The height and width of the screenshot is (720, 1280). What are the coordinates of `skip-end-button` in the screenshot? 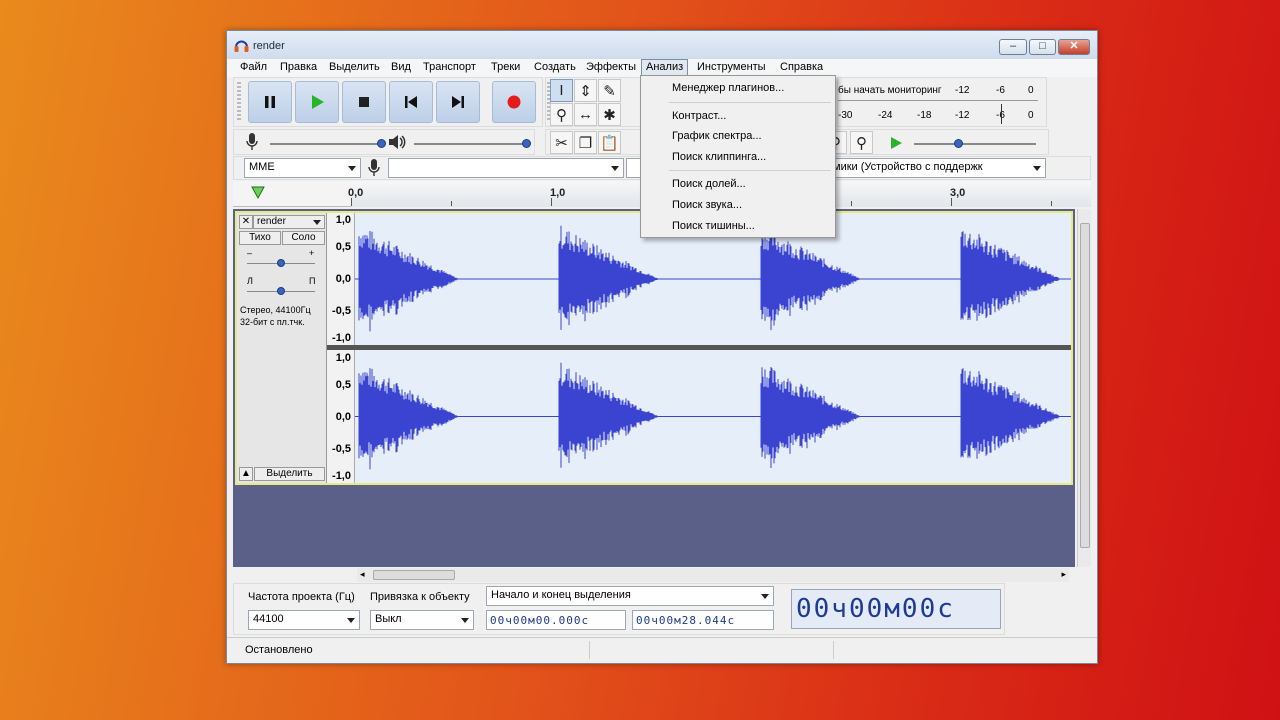 It's located at (458, 102).